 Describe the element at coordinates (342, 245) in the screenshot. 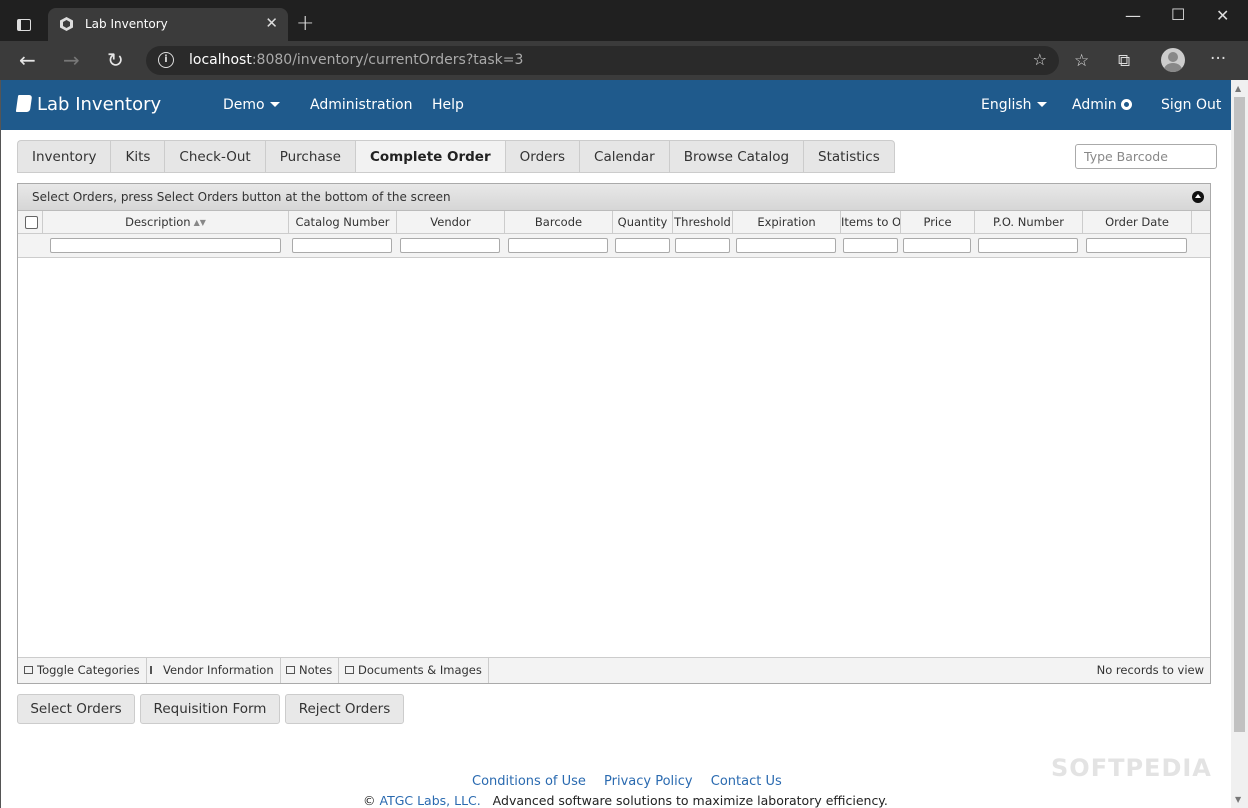

I see `filter-catalog-number` at that location.